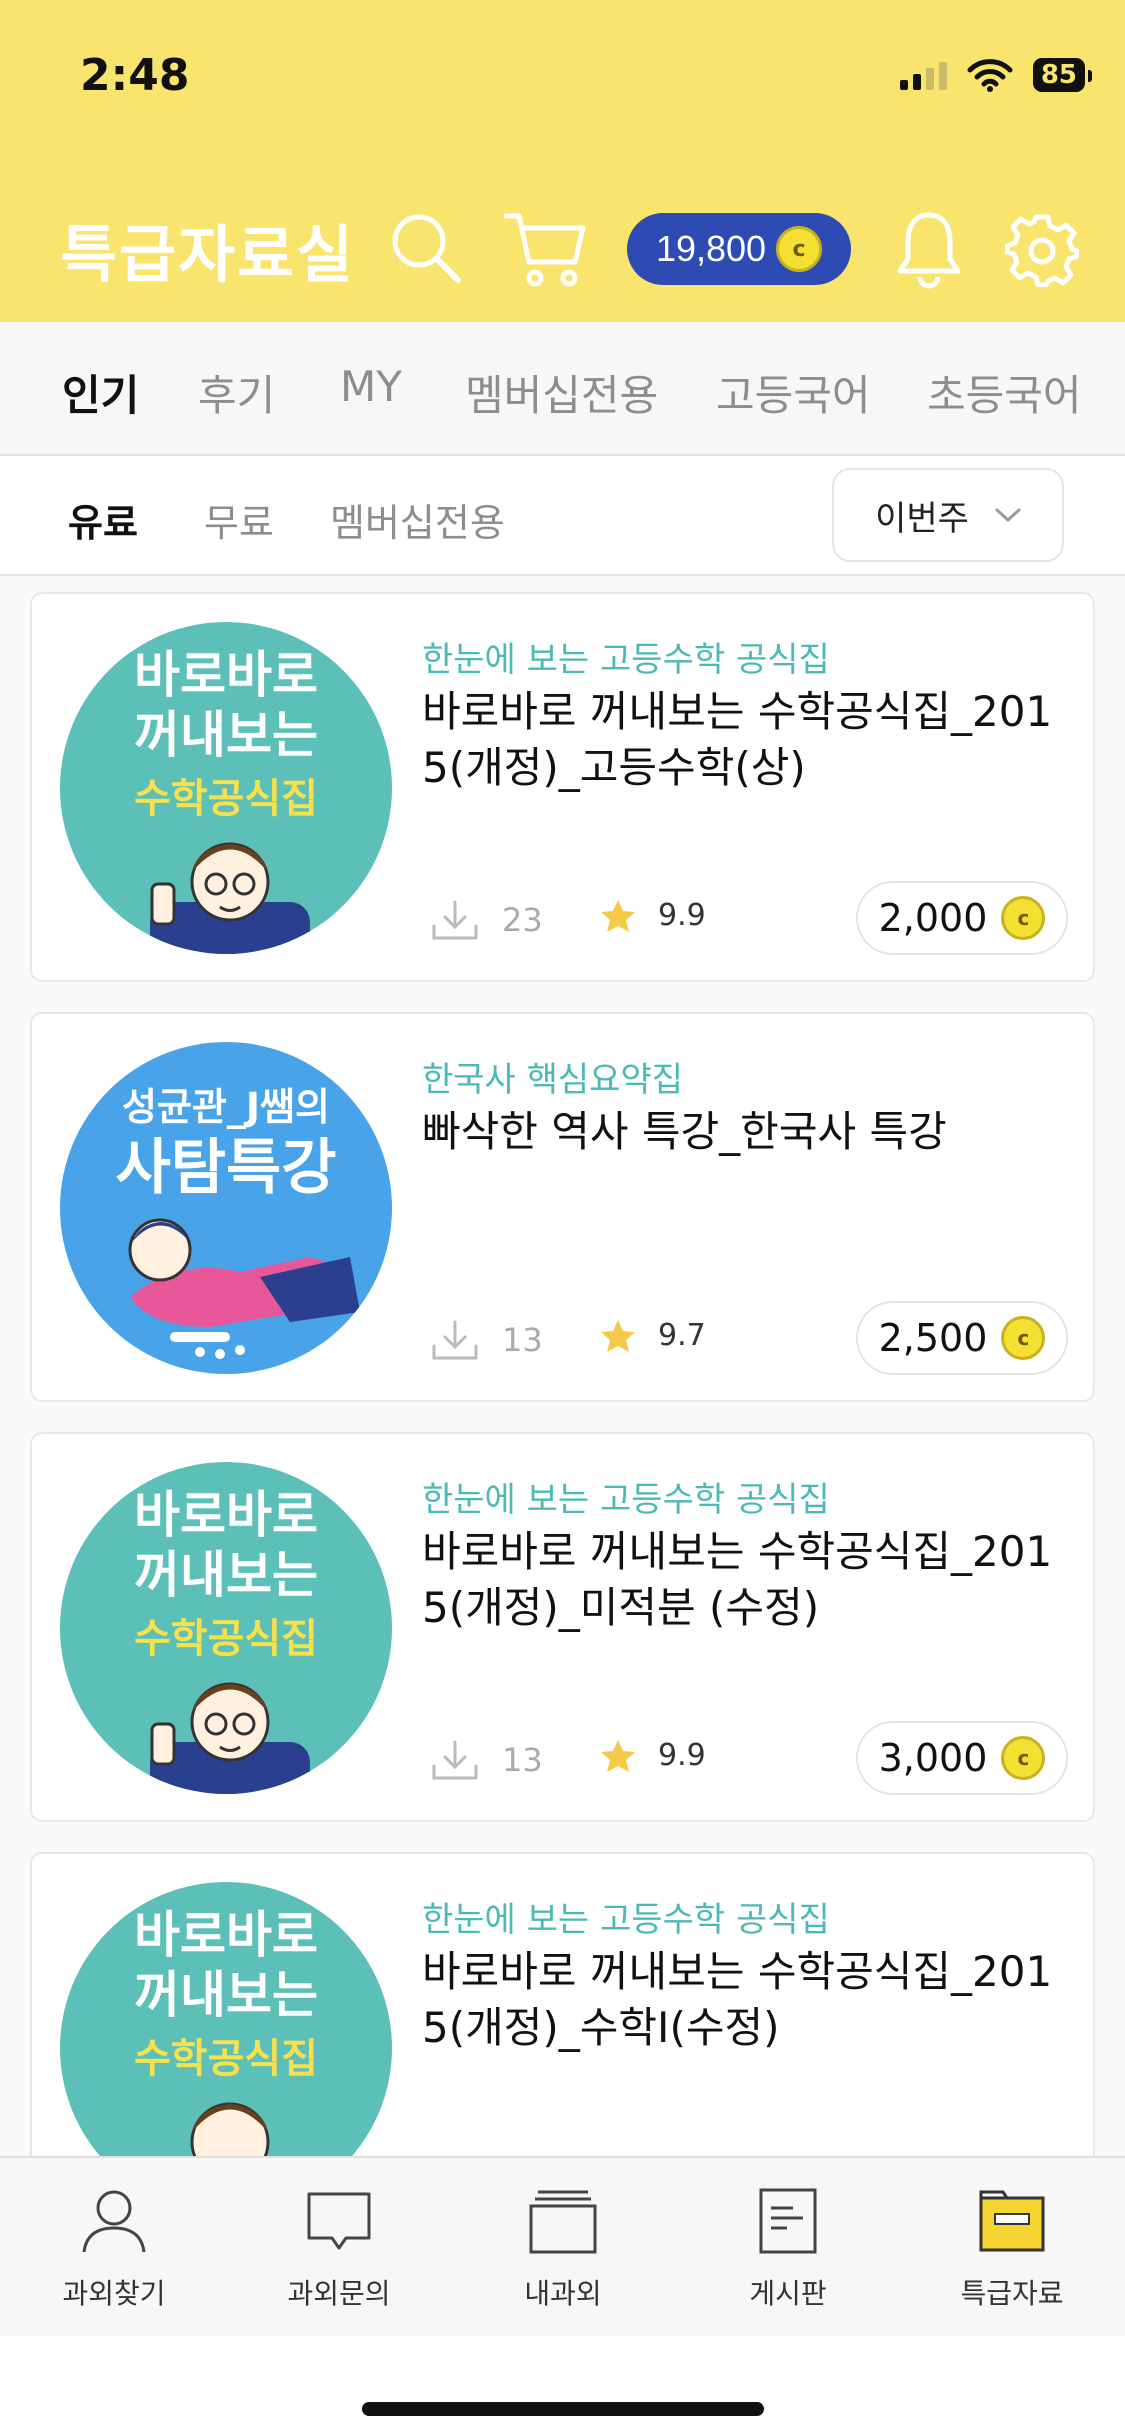 The width and height of the screenshot is (1125, 2436). I want to click on subtab-paid: 유료, so click(103, 519).